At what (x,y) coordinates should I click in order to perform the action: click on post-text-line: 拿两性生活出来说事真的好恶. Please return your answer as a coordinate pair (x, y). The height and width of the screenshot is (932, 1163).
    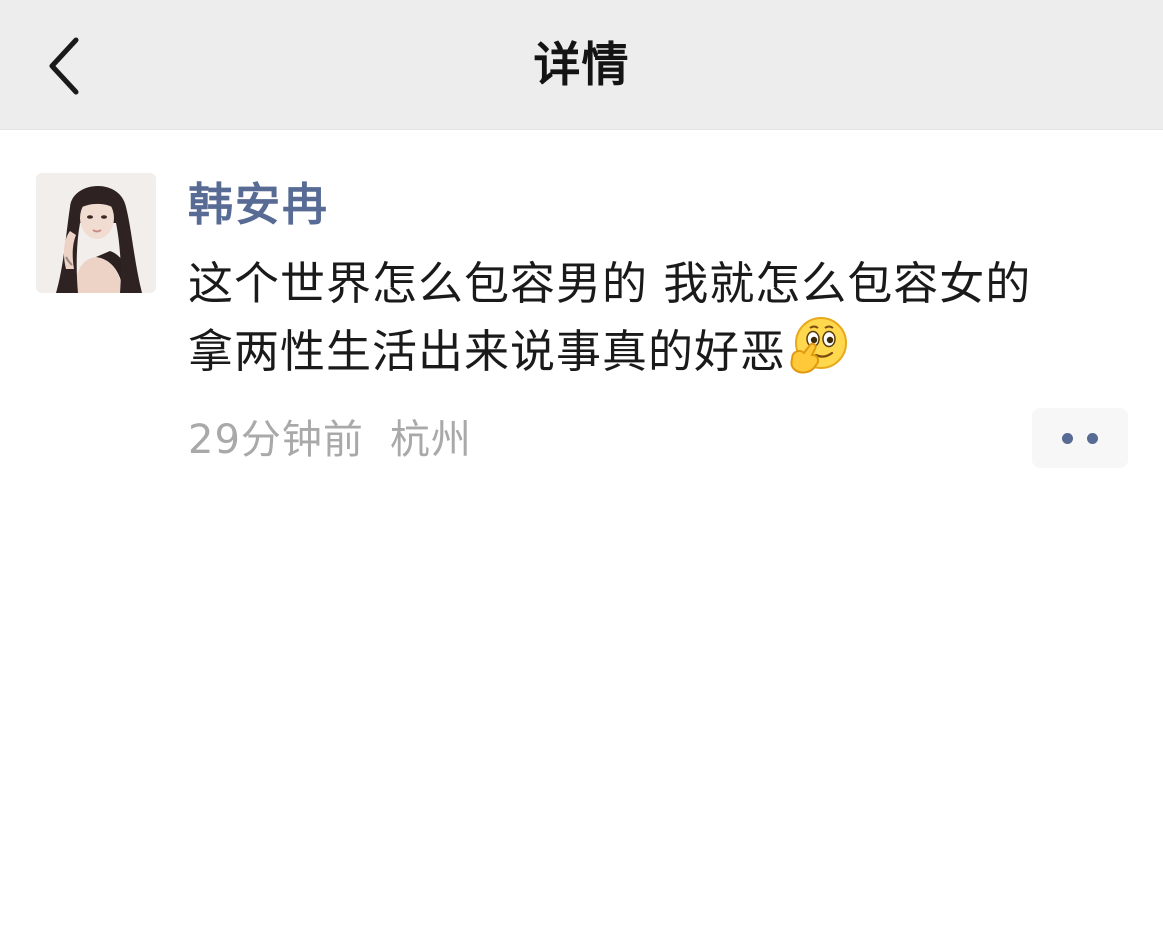
    Looking at the image, I should click on (663, 349).